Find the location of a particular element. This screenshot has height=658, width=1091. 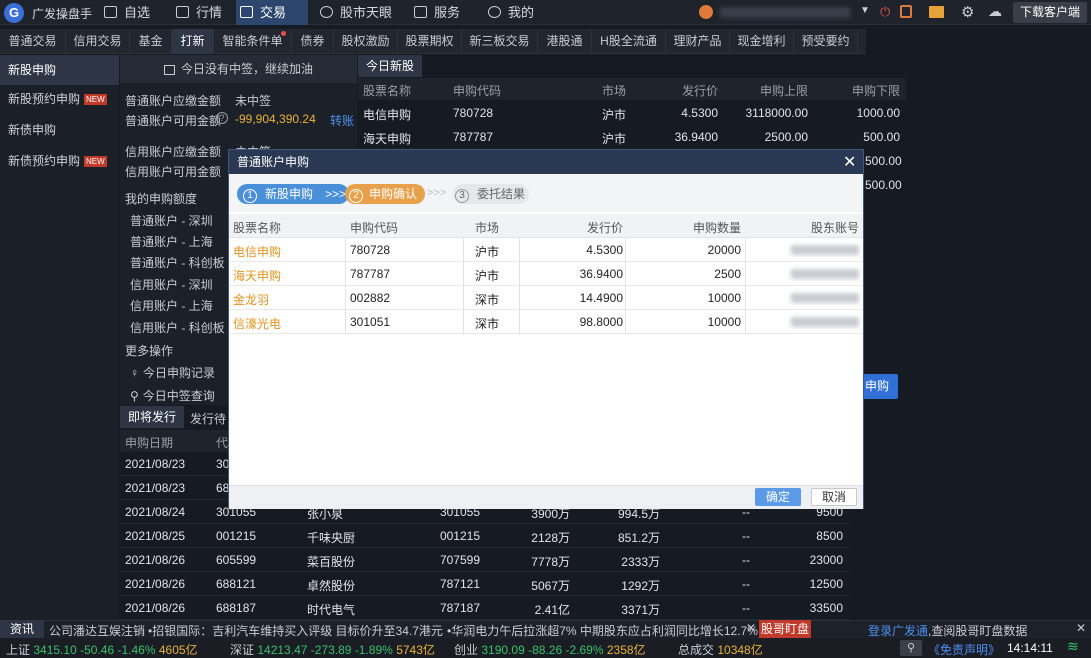

cell: 沪市 is located at coordinates (613, 115).